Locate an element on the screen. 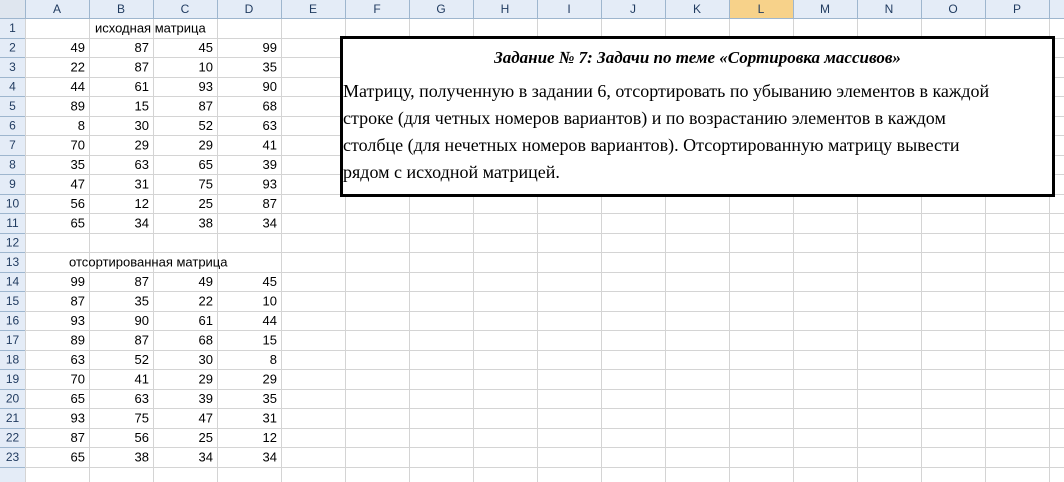 Image resolution: width=1064 pixels, height=482 pixels. row-header-2: 2 is located at coordinates (12, 48).